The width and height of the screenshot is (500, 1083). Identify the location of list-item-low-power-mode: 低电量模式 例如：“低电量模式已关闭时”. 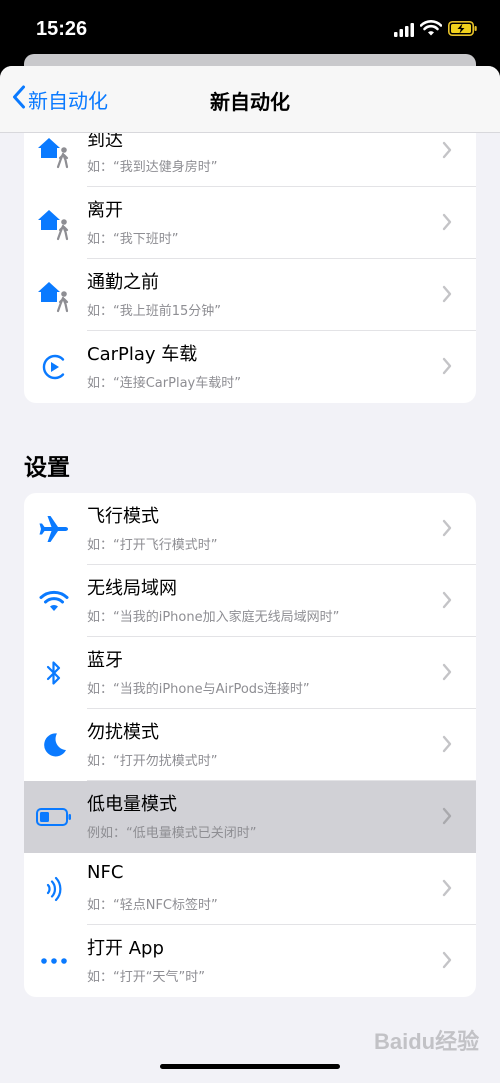
(250, 817).